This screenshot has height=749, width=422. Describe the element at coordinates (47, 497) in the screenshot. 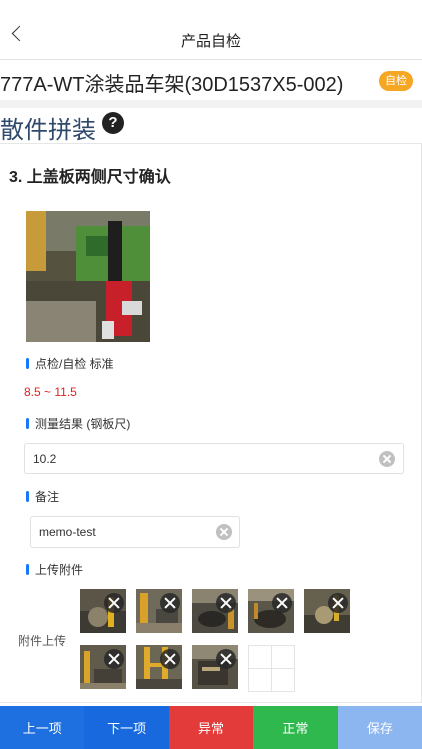

I see `remark-label-text: 备注` at that location.